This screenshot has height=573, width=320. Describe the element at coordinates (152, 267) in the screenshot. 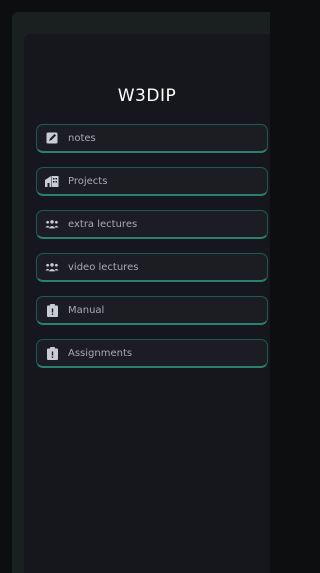

I see `sidebar-item-video-lectures: video lectures` at that location.